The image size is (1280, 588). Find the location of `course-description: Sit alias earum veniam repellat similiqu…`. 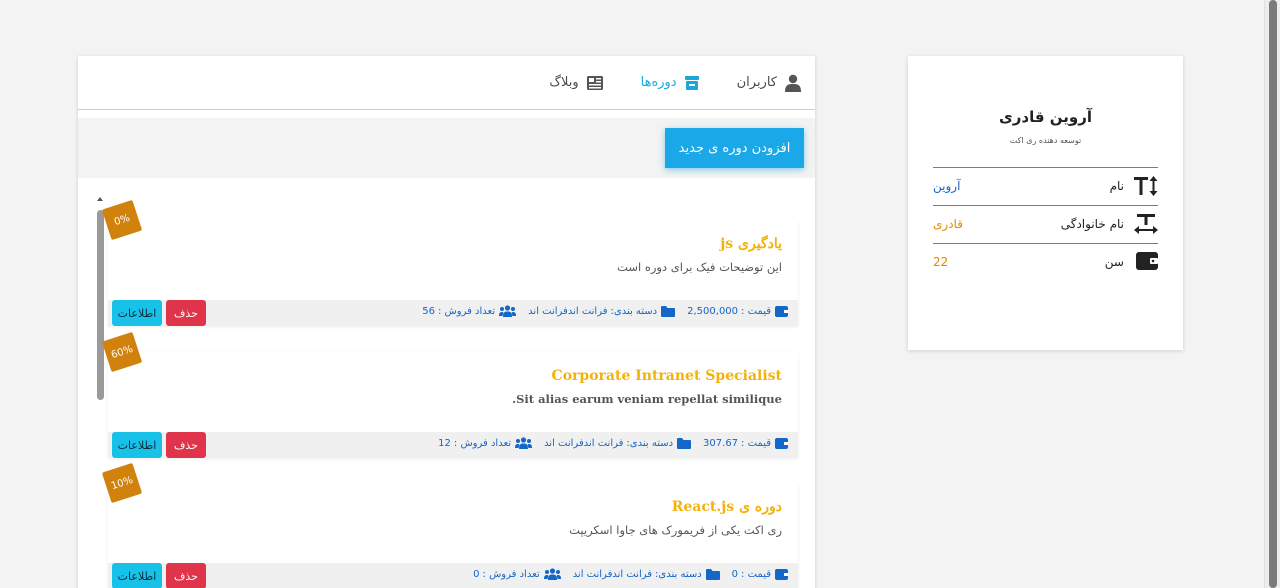

course-description: Sit alias earum veniam repellat similiqu… is located at coordinates (647, 399).